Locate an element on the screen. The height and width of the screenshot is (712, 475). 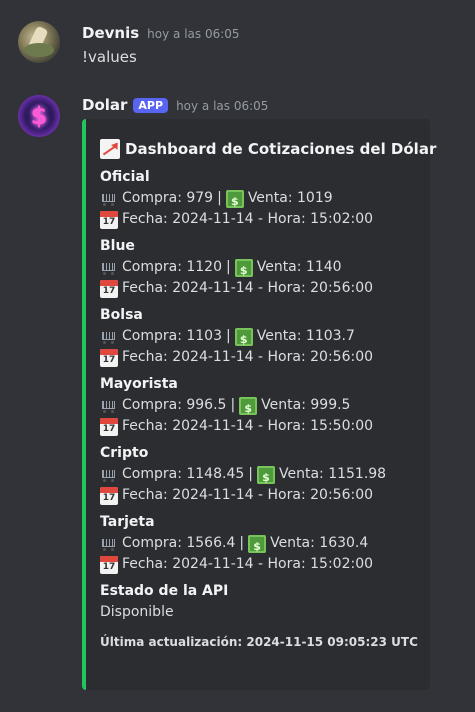
app-badge: APP is located at coordinates (151, 105).